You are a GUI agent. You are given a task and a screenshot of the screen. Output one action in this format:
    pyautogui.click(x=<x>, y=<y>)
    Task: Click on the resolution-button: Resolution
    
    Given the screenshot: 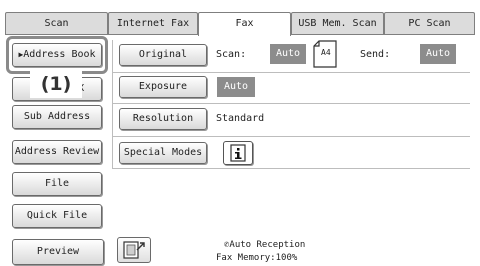 What is the action you would take?
    pyautogui.click(x=163, y=119)
    